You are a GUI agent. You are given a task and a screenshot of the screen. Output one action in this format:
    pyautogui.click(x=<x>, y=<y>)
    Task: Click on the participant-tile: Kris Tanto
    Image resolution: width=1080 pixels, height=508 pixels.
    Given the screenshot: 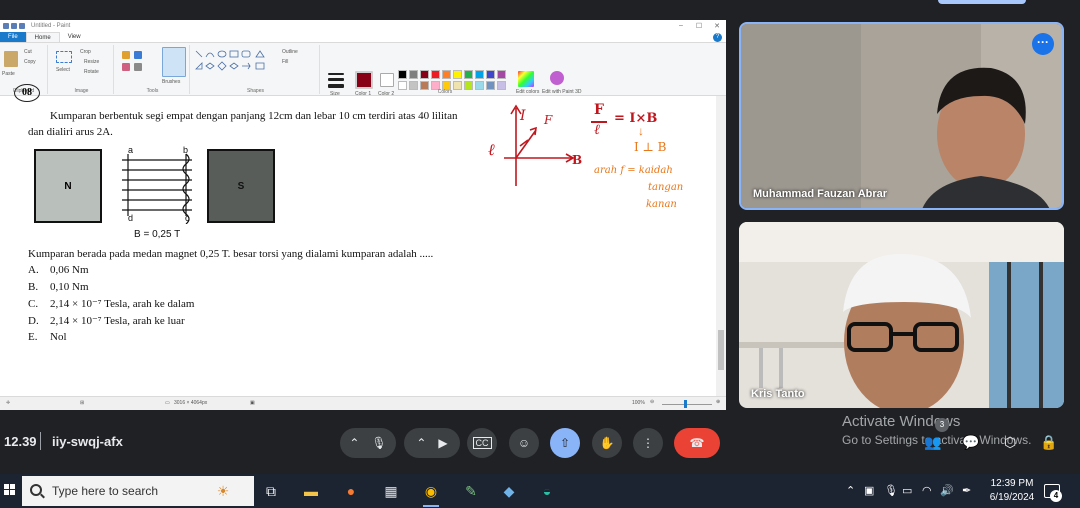 What is the action you would take?
    pyautogui.click(x=901, y=315)
    